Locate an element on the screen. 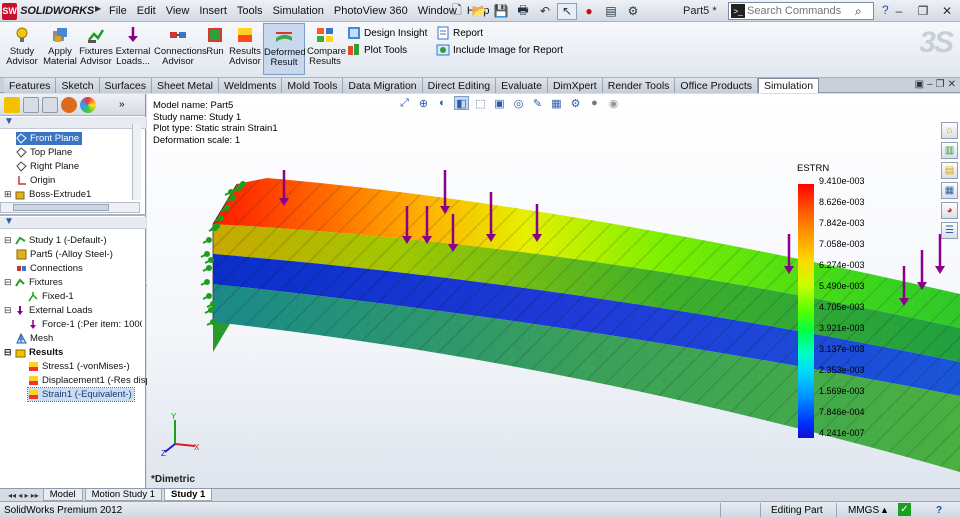  feature-tree-filter: ▼ is located at coordinates (73, 122).